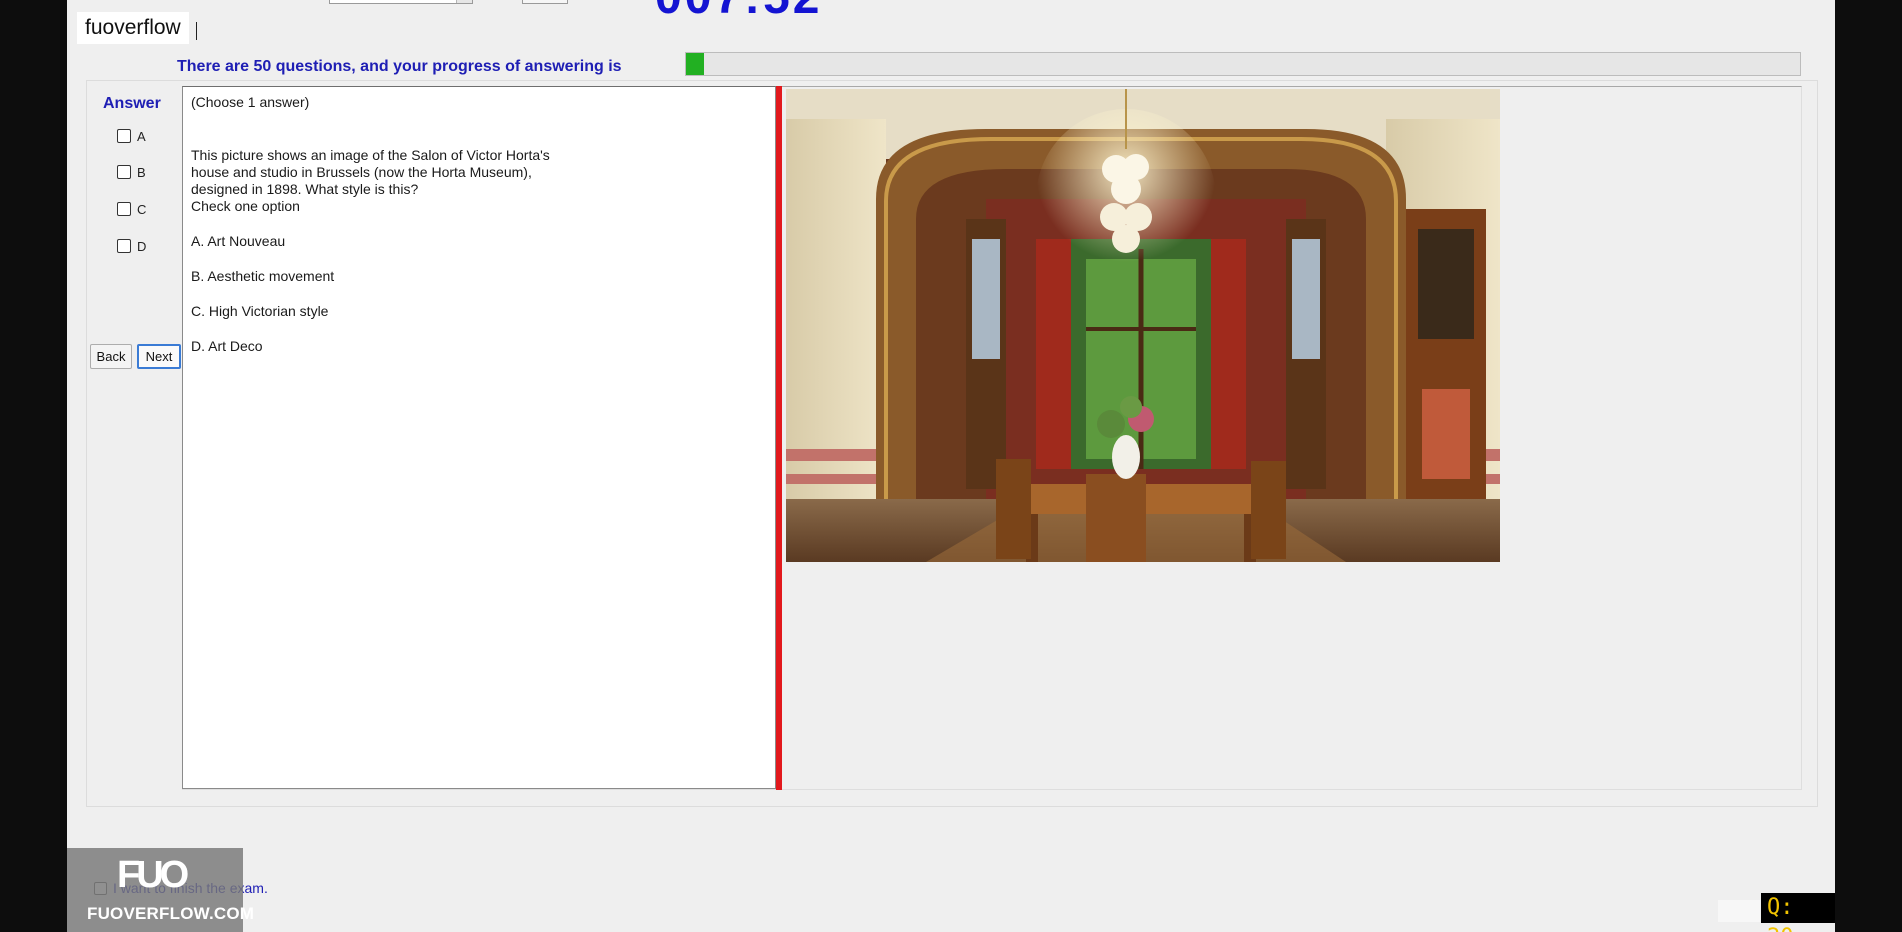 This screenshot has width=1902, height=932. Describe the element at coordinates (196, 31) in the screenshot. I see `text-cursor` at that location.